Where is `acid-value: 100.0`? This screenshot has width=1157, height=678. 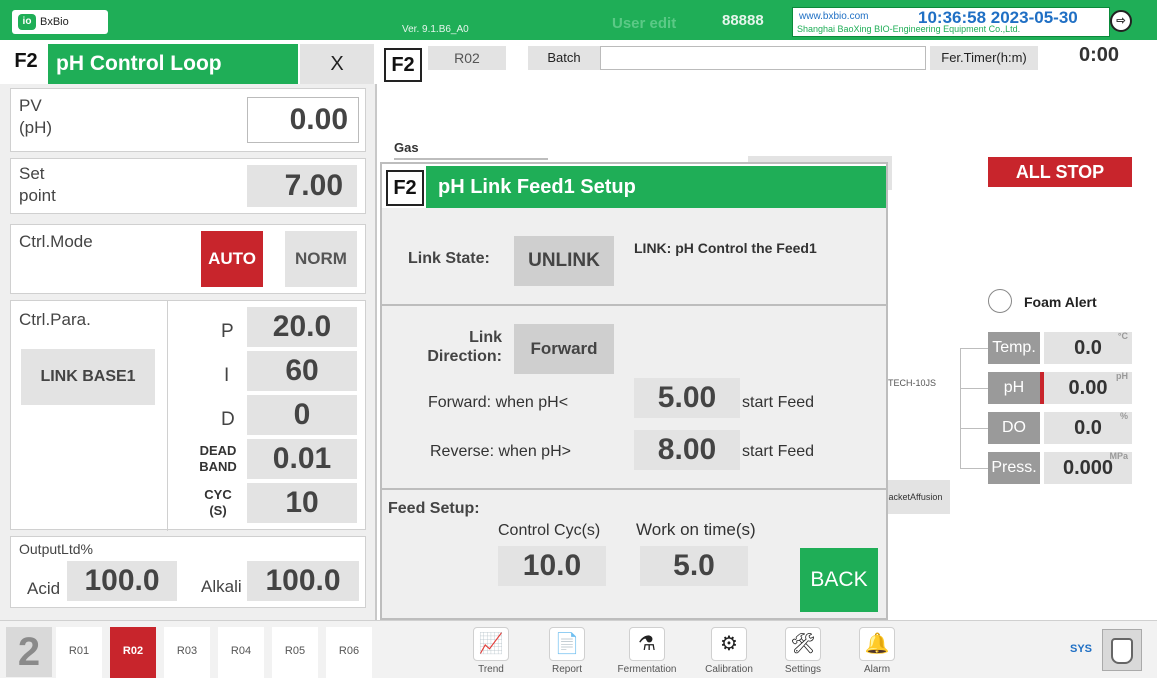
acid-value: 100.0 is located at coordinates (122, 581).